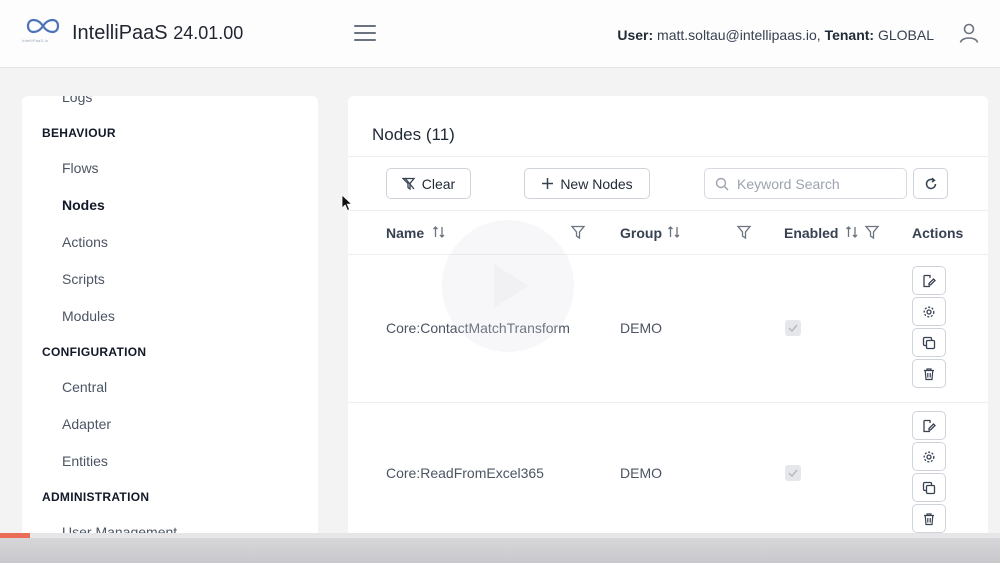 The image size is (1000, 563). Describe the element at coordinates (635, 35) in the screenshot. I see `user-label: User:` at that location.